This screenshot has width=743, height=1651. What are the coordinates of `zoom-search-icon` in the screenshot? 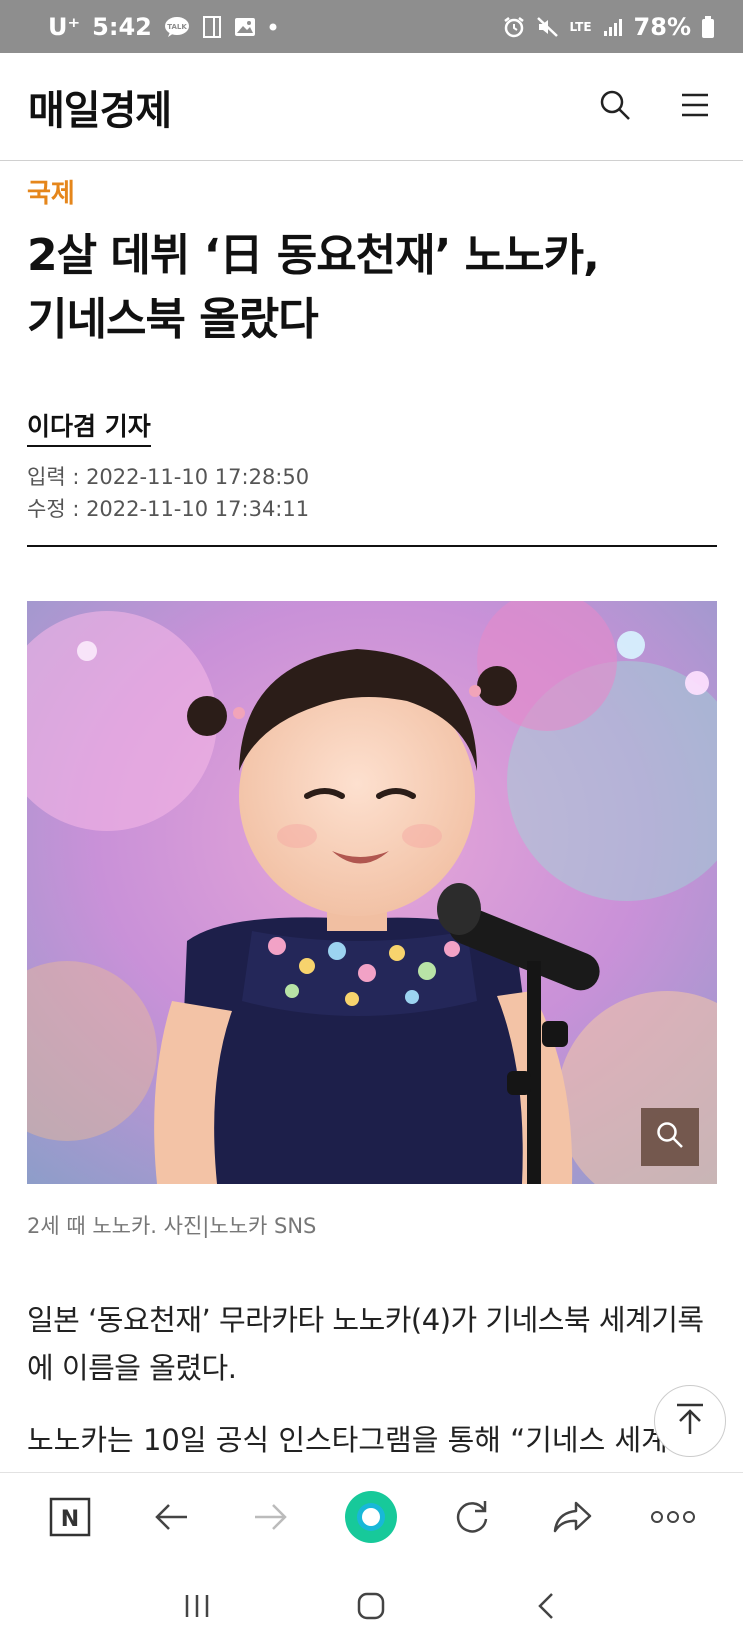 It's located at (670, 1137).